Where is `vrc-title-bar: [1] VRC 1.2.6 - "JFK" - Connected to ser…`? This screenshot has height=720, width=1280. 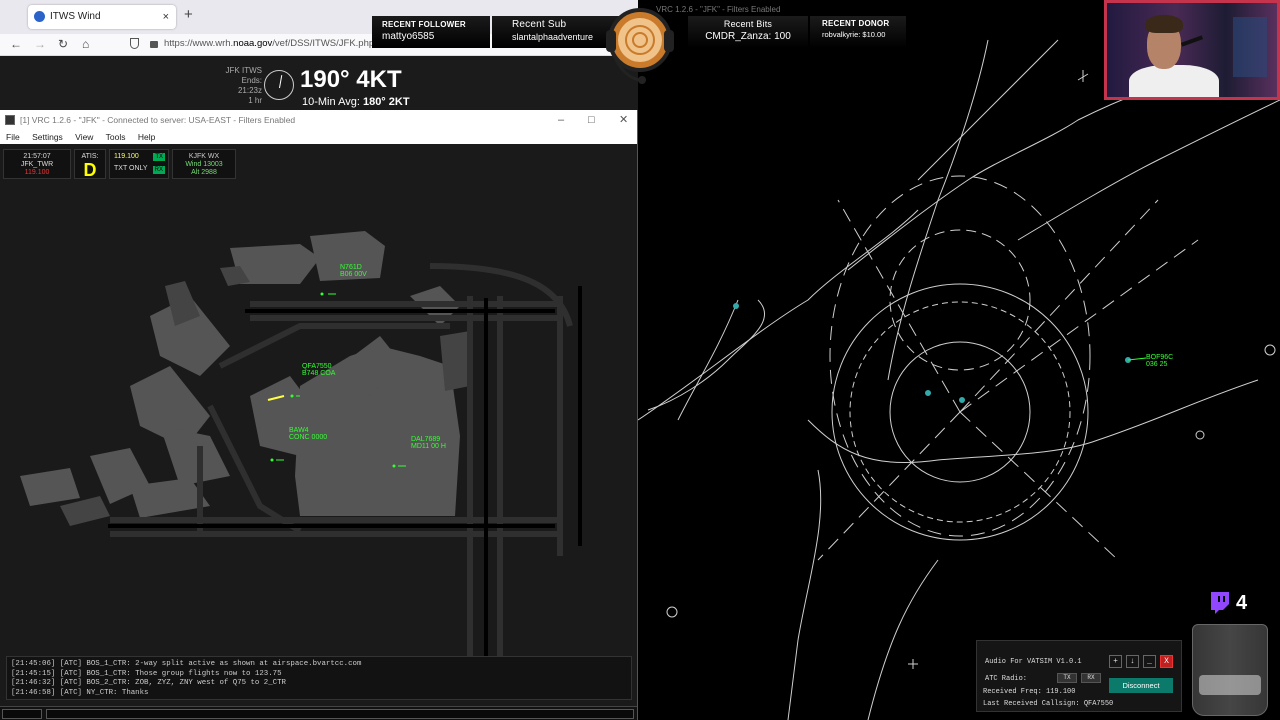 vrc-title-bar: [1] VRC 1.2.6 - "JFK" - Connected to ser… is located at coordinates (318, 120).